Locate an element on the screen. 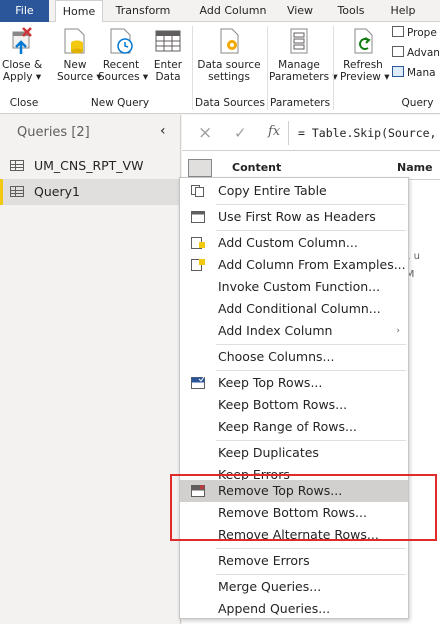 The height and width of the screenshot is (624, 440). tab-home: Home is located at coordinates (79, 11).